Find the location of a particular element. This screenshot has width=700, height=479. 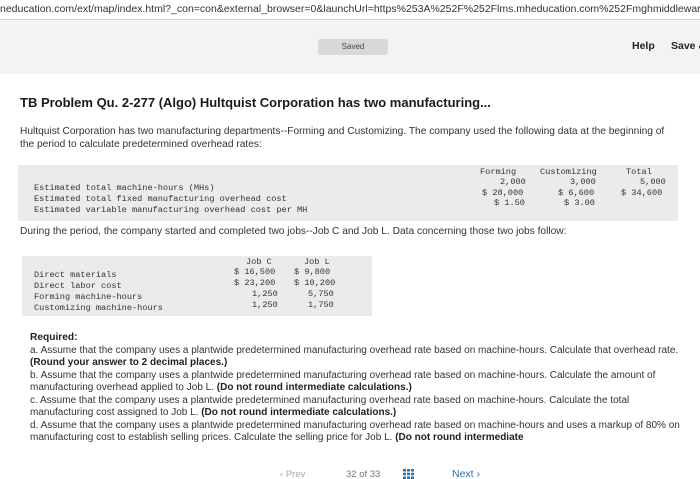

table-row-label: Customizing machine-hours is located at coordinates (98, 308).